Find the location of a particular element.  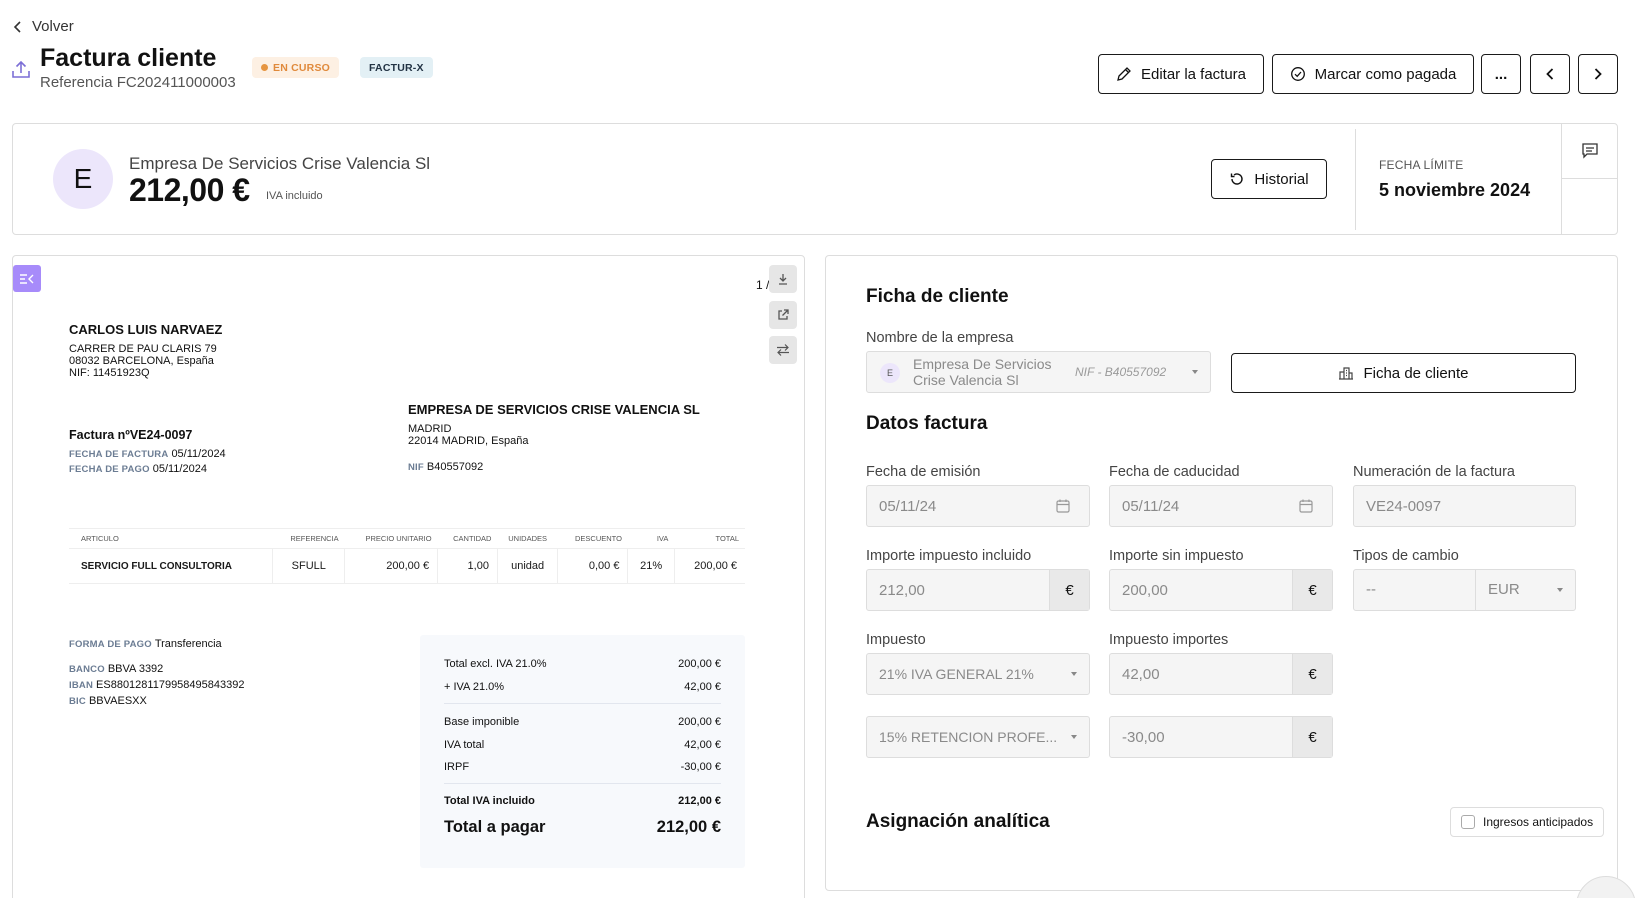

open-external-button is located at coordinates (783, 315).